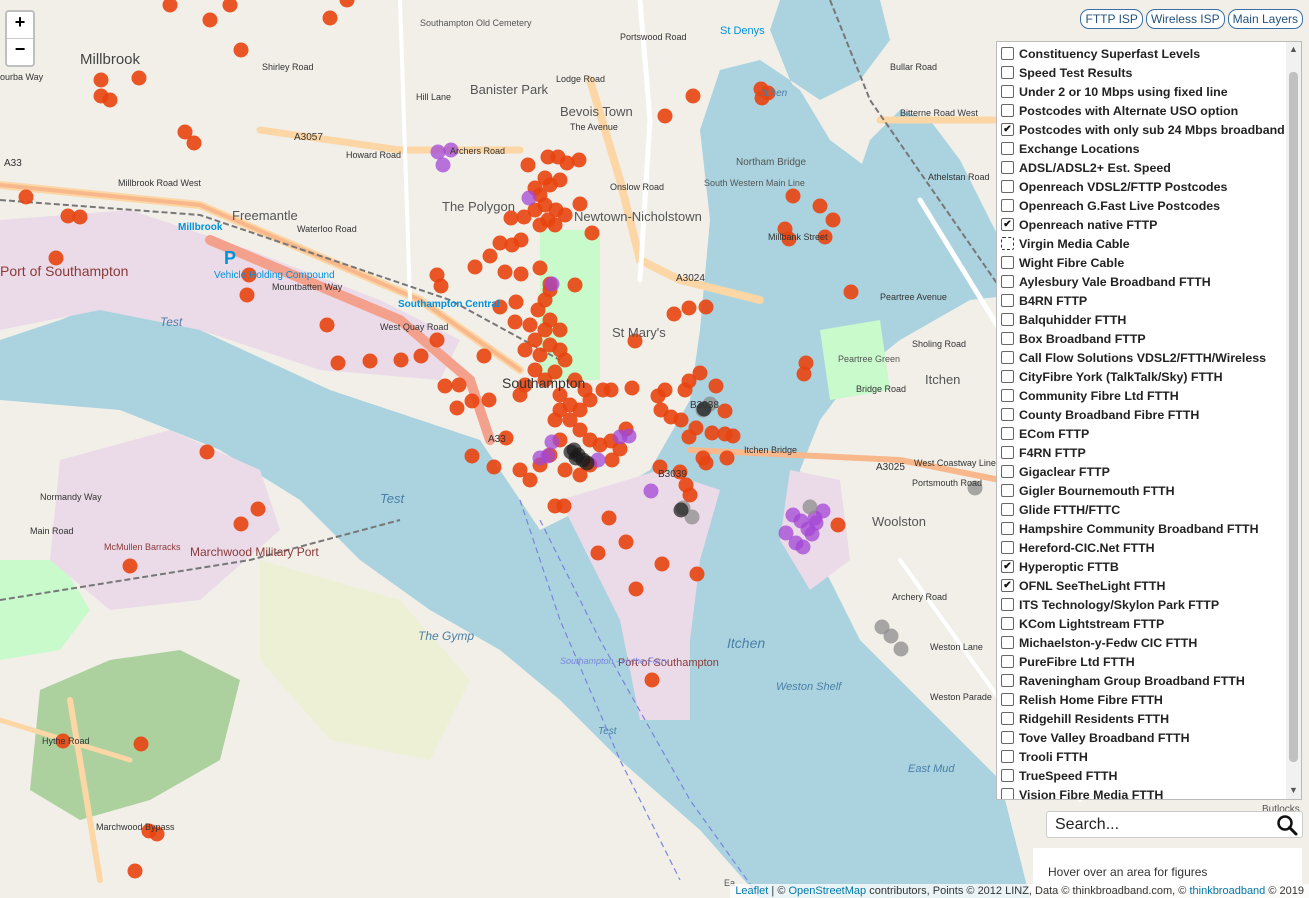 This screenshot has height=898, width=1309. What do you see at coordinates (1165, 825) in the screenshot?
I see `search-input` at bounding box center [1165, 825].